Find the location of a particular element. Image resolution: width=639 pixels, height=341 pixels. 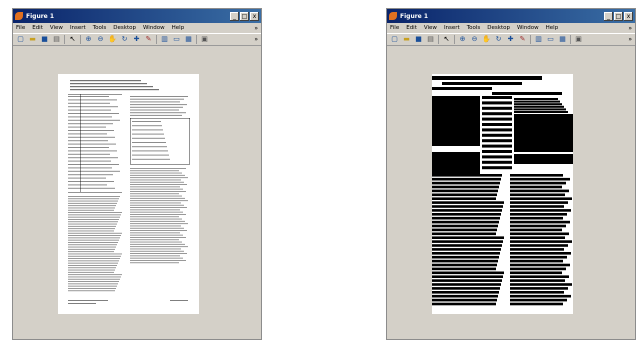

matlab-icon is located at coordinates (393, 16).